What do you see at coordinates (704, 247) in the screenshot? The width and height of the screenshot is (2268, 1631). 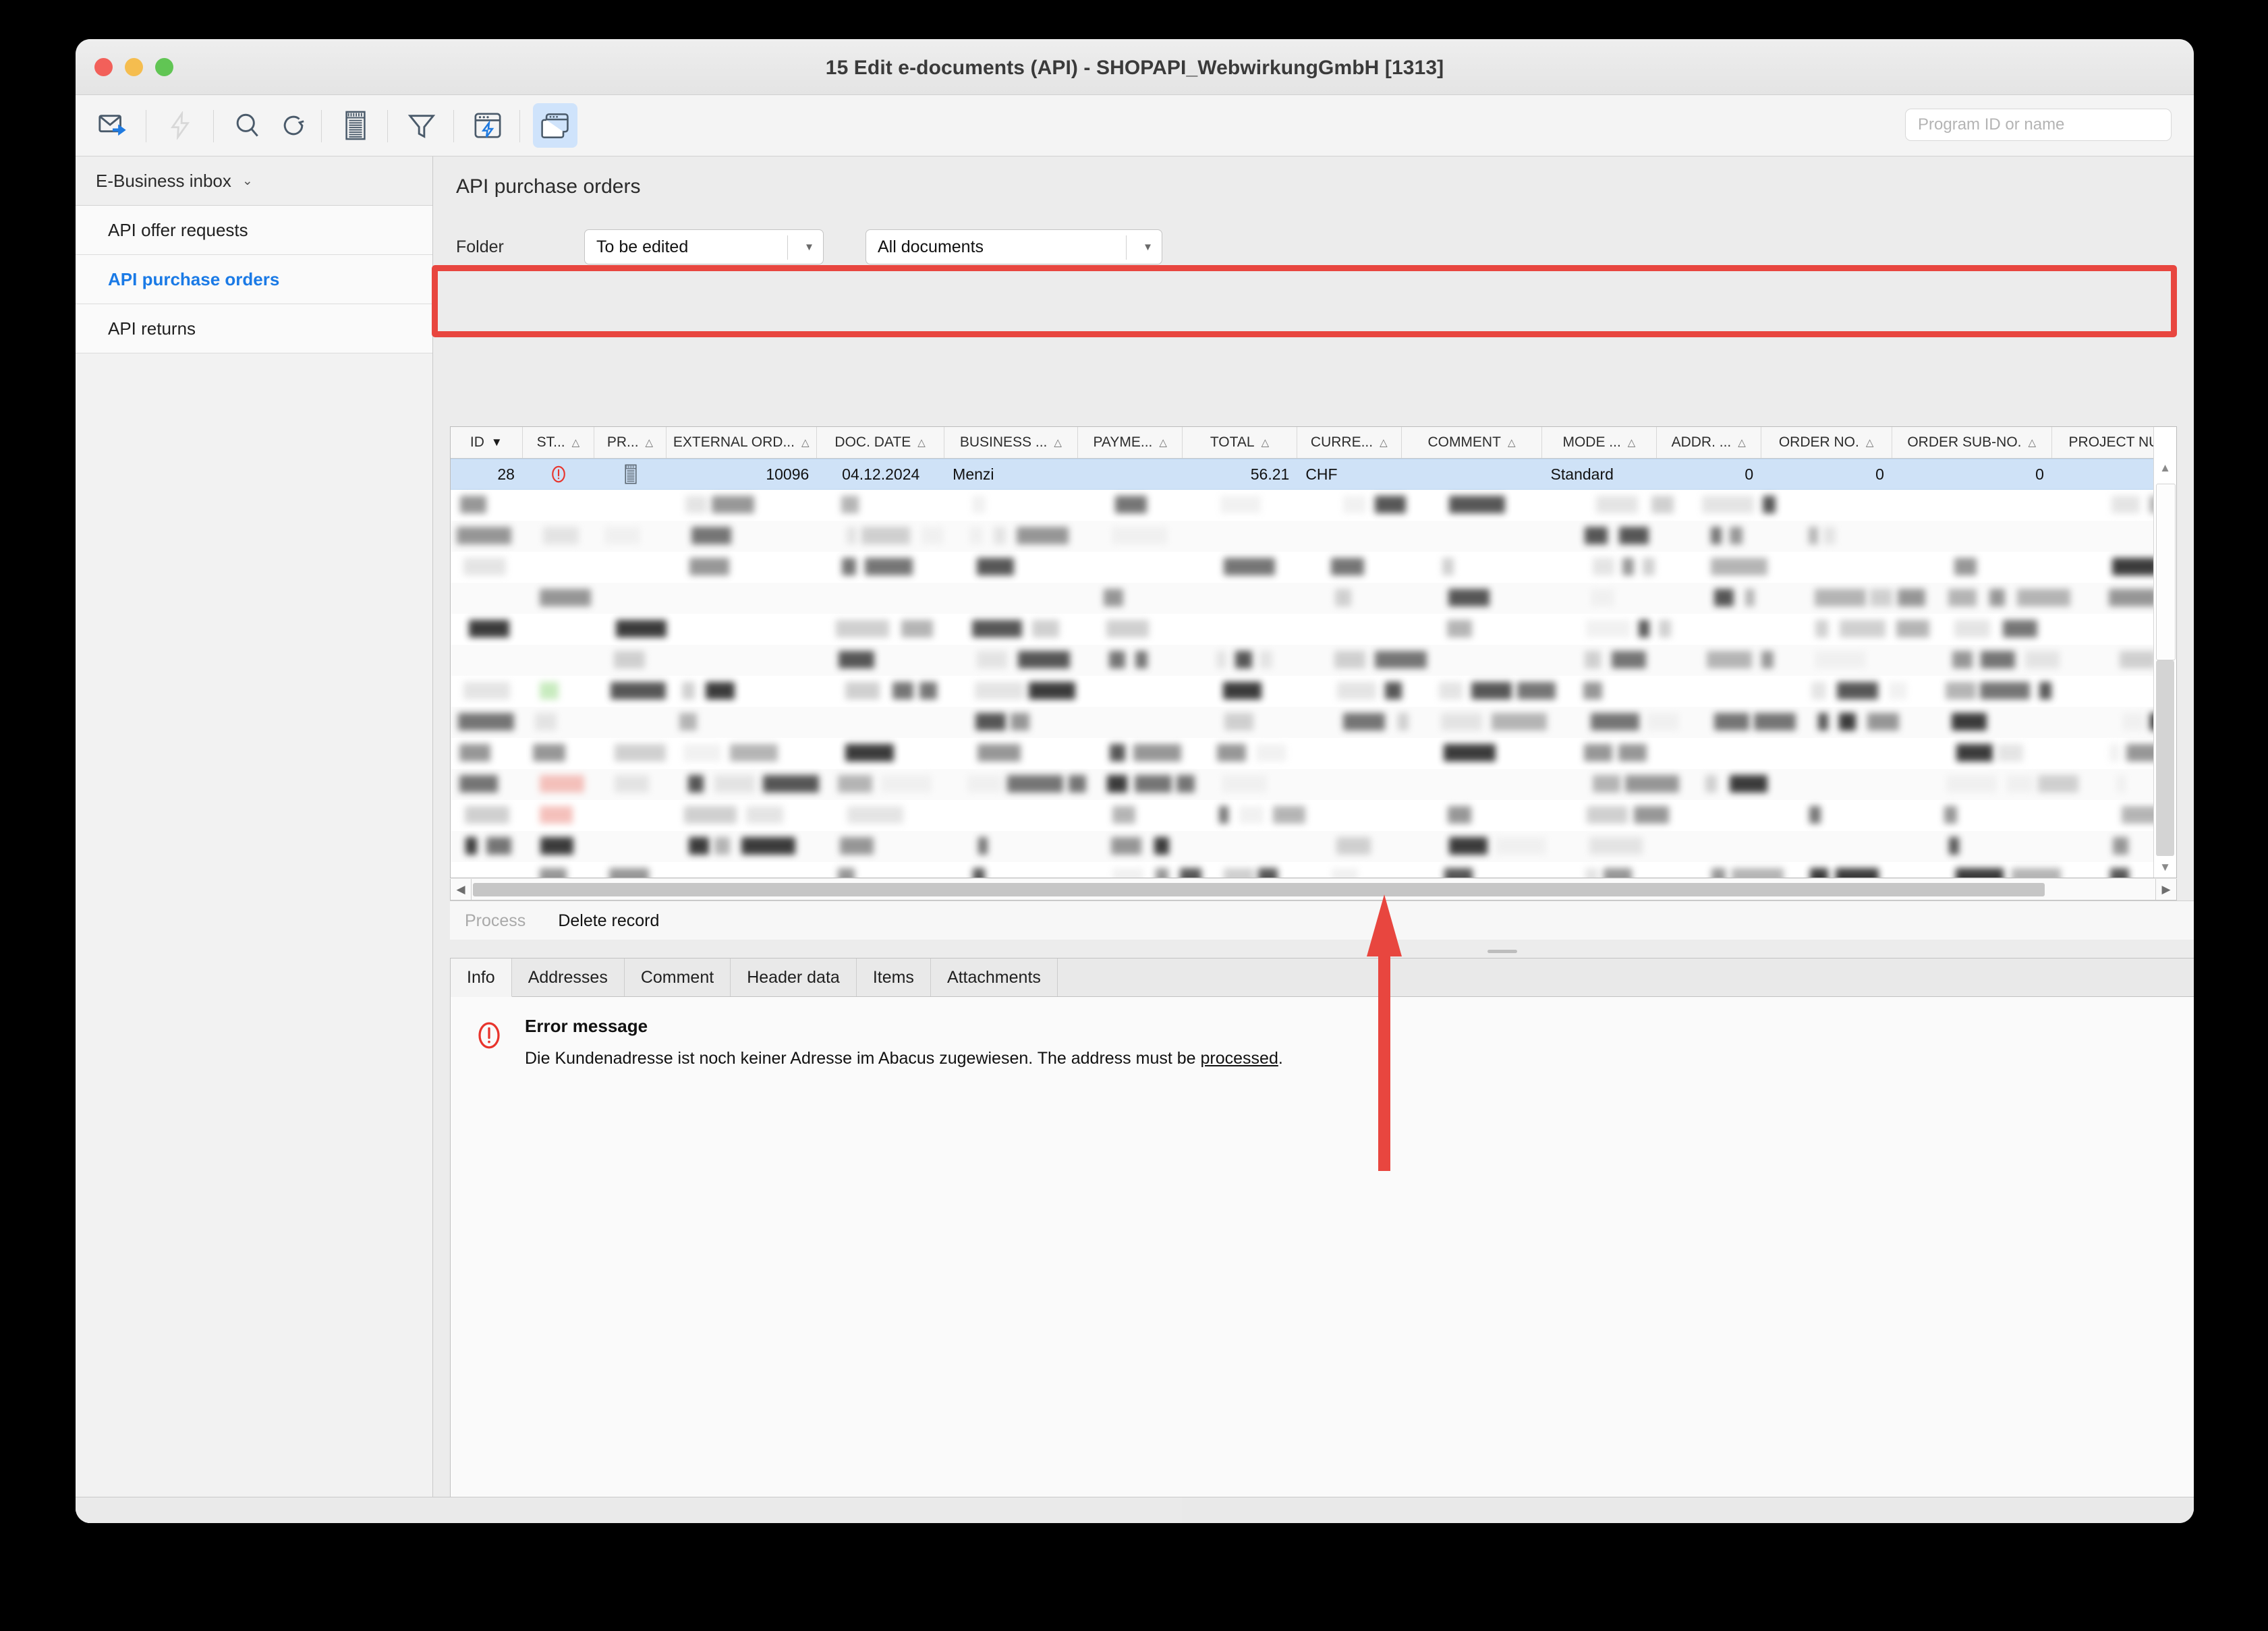 I see `folder-select: To be edited ▾` at bounding box center [704, 247].